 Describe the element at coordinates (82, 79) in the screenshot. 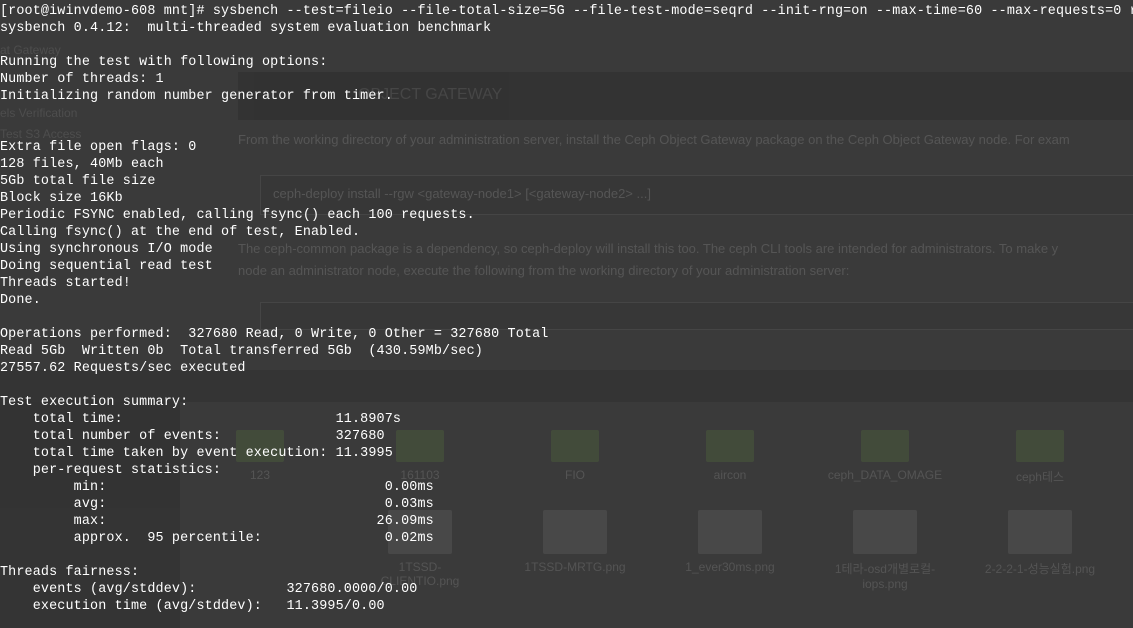

I see `terminal-line: Number of threads: 1` at that location.